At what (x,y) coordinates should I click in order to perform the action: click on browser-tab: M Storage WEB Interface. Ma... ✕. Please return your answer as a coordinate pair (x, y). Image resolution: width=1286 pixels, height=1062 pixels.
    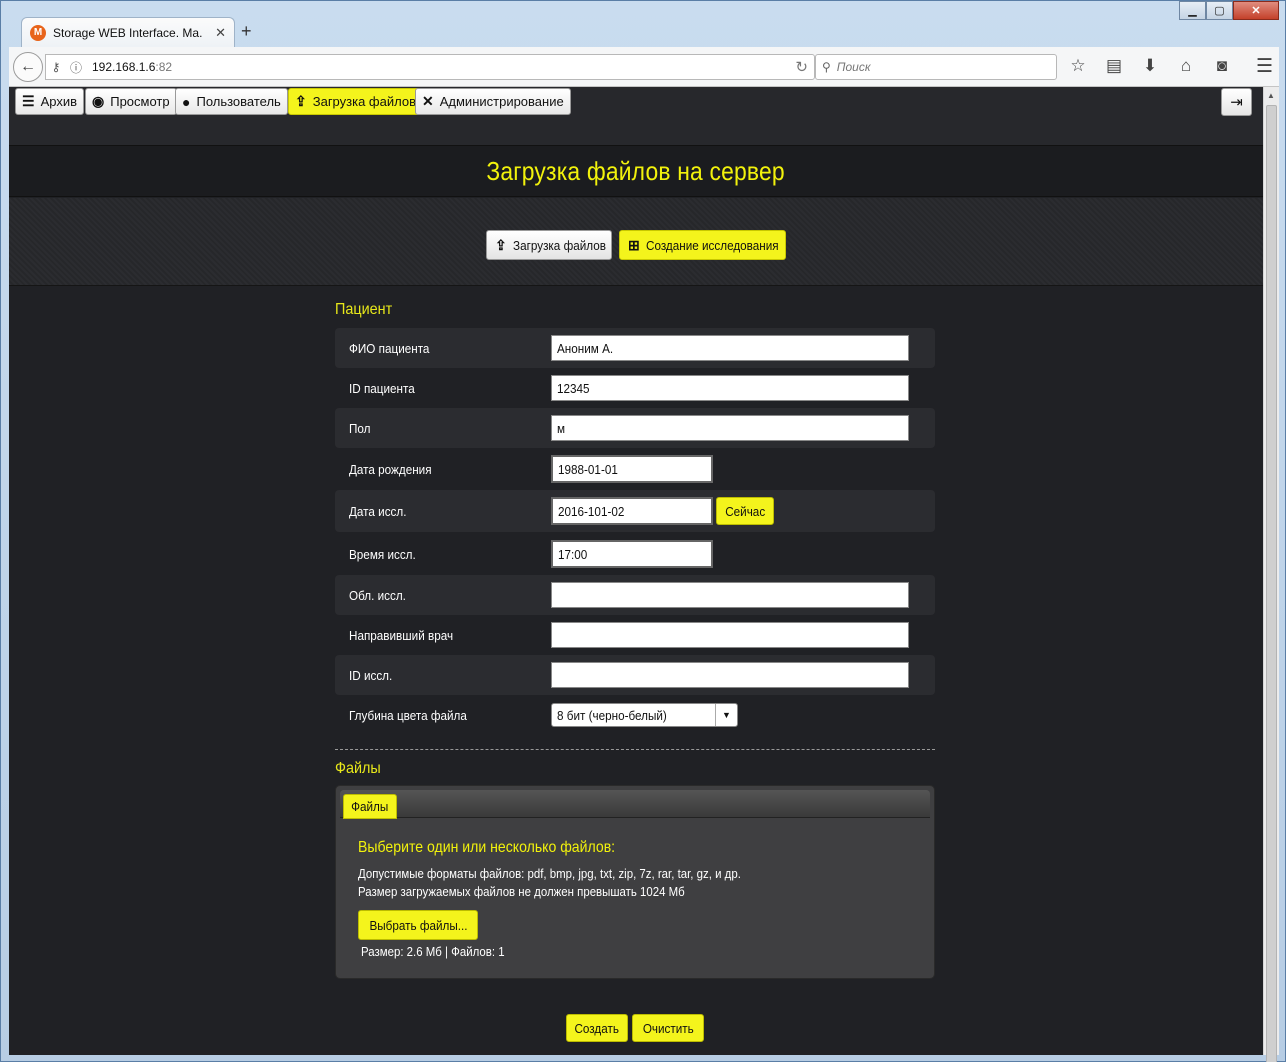
    Looking at the image, I should click on (128, 32).